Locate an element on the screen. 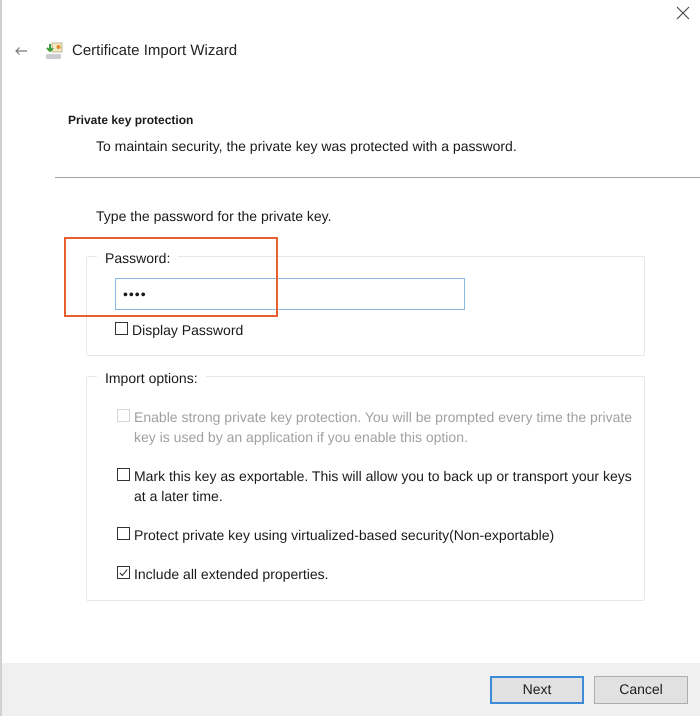  password-field: •••• is located at coordinates (290, 294).